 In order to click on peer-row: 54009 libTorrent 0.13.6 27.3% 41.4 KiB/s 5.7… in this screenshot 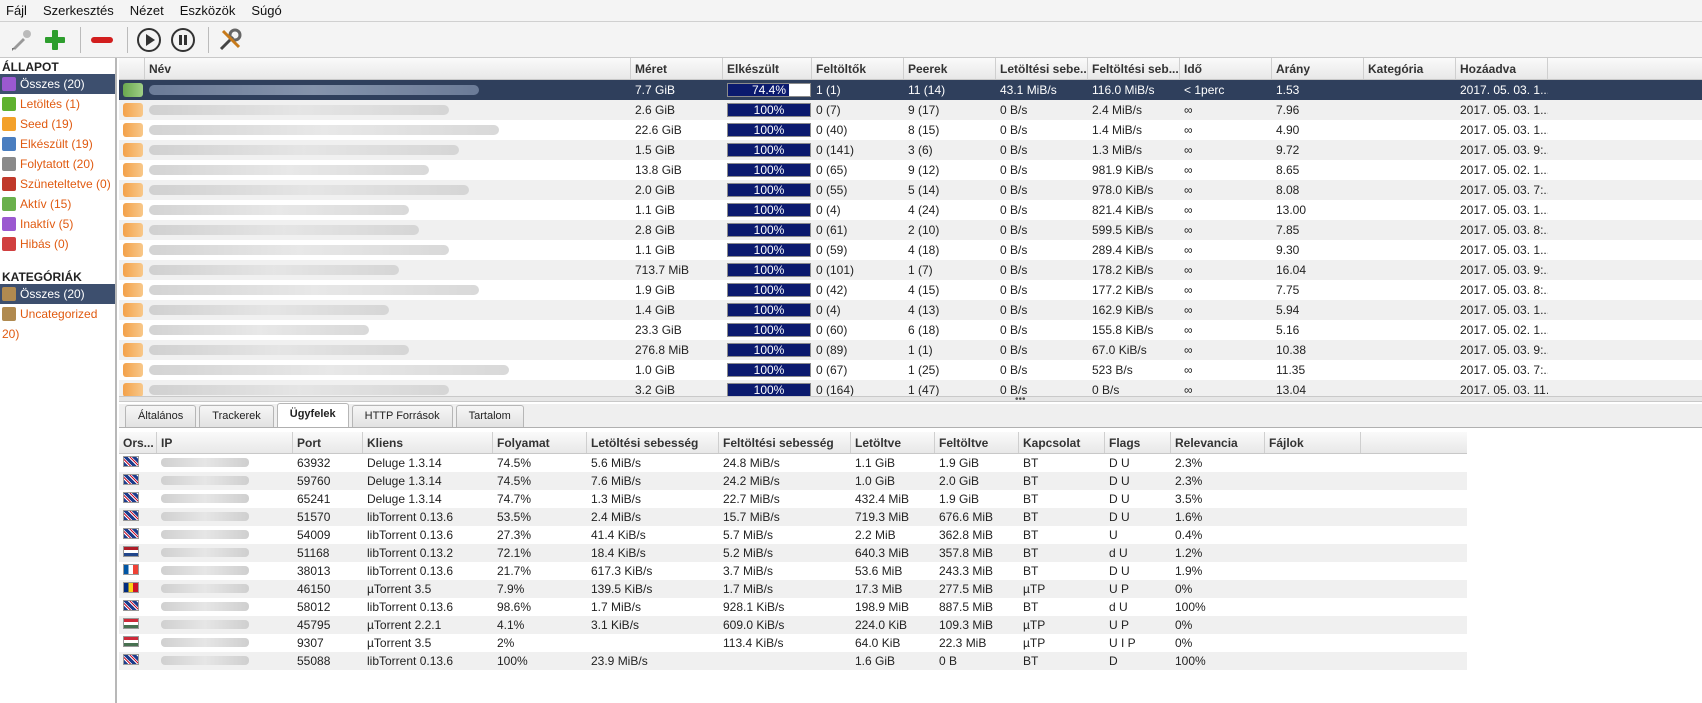, I will do `click(793, 535)`.